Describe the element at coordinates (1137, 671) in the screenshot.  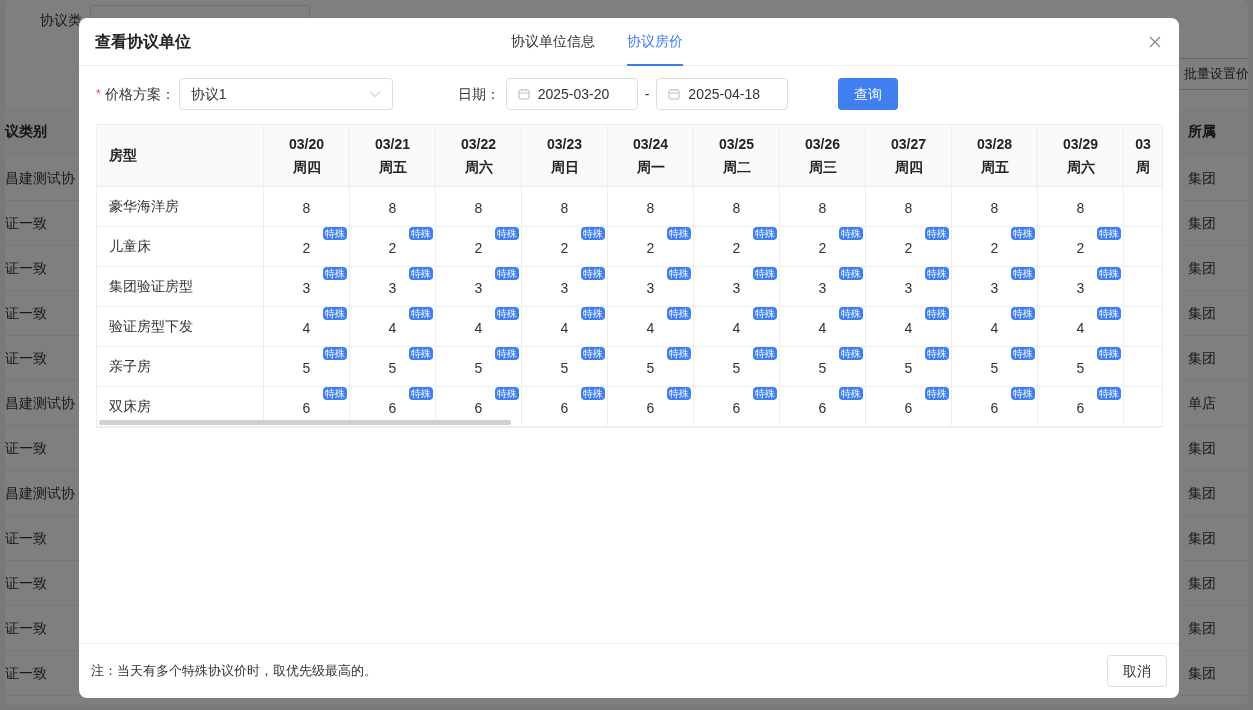
I see `cancel-button: 取消` at that location.